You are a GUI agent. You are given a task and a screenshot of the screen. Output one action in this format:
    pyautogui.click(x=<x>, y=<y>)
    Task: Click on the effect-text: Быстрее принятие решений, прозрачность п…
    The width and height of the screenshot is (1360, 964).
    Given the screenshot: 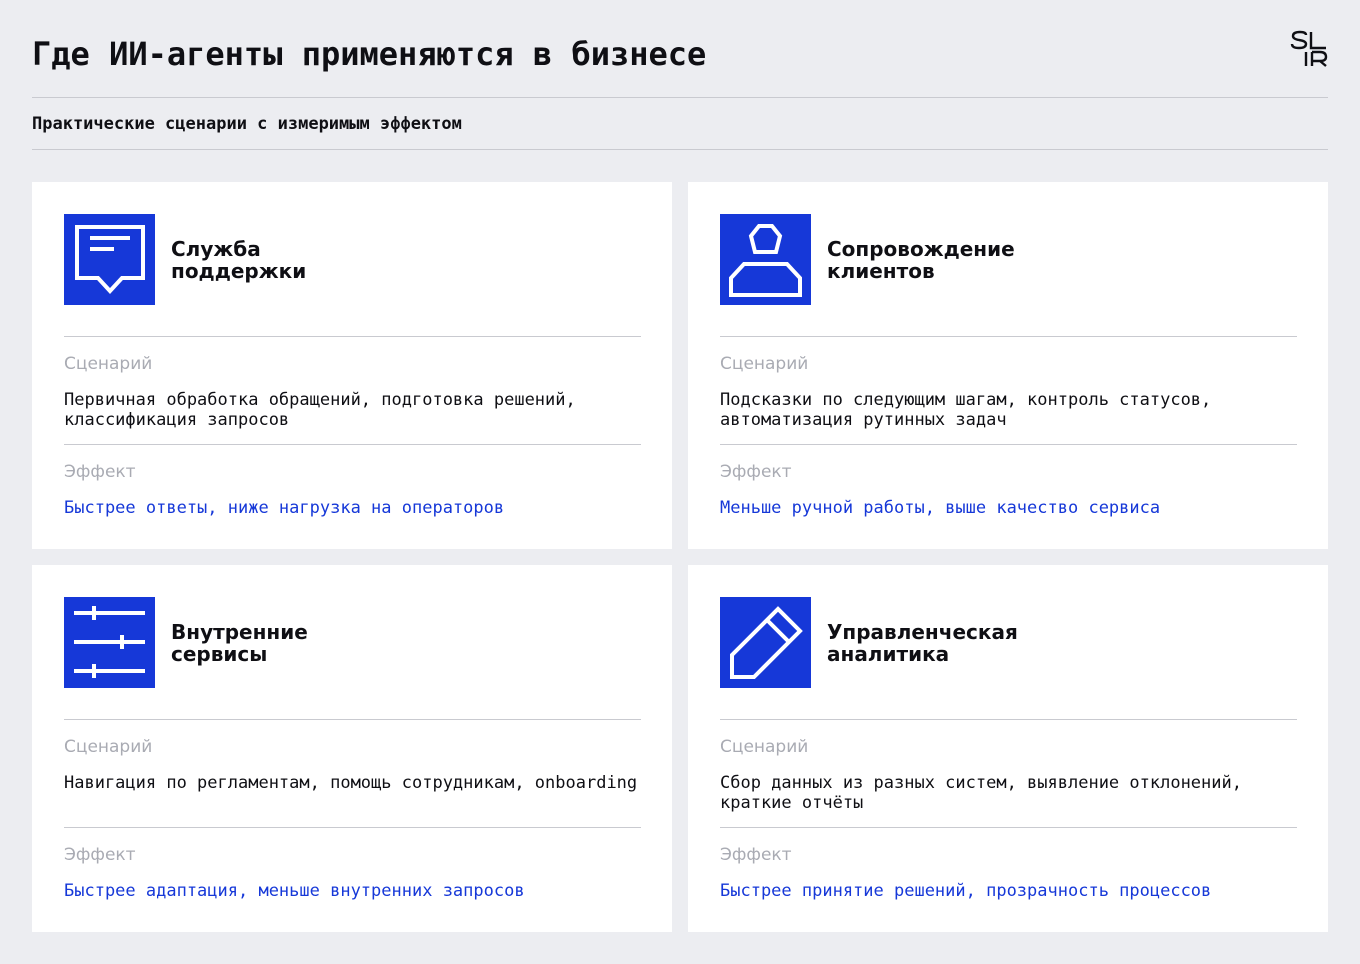 What is the action you would take?
    pyautogui.click(x=966, y=891)
    